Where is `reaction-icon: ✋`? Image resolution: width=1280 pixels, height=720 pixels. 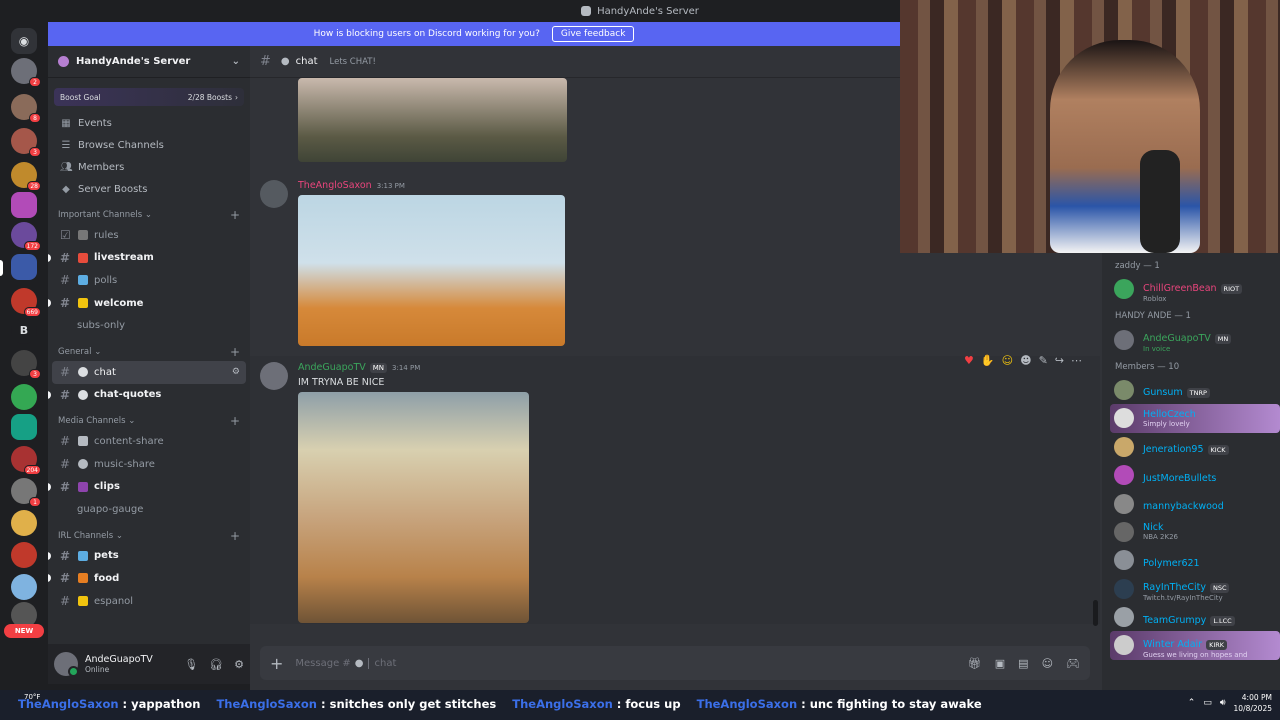 reaction-icon: ✋ is located at coordinates (988, 360).